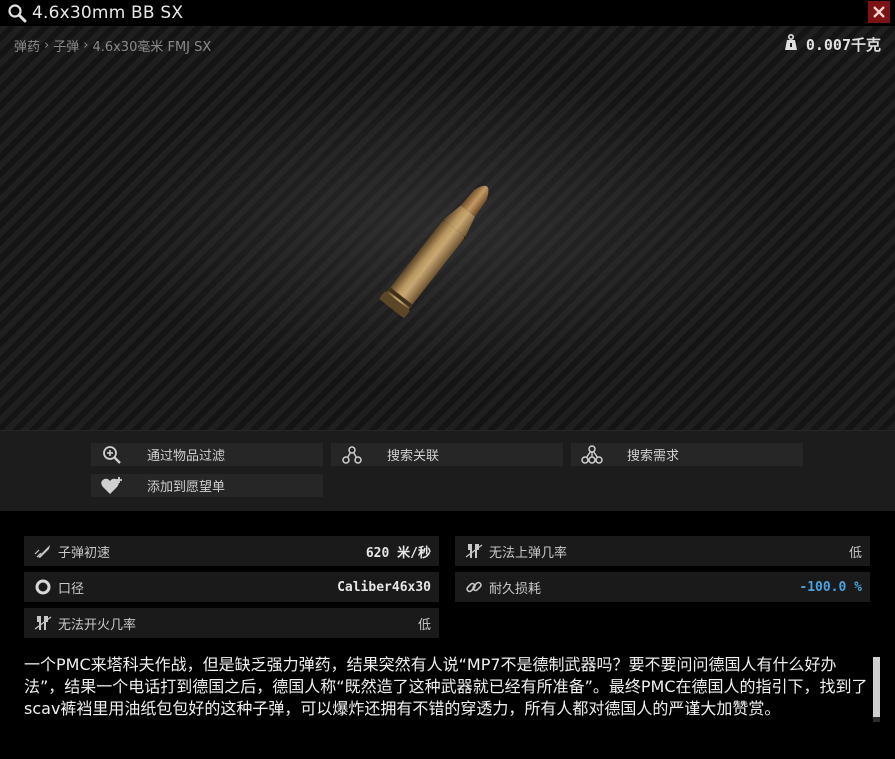 The image size is (895, 759). I want to click on breadcrumb-item-rounds: 子弹, so click(66, 45).